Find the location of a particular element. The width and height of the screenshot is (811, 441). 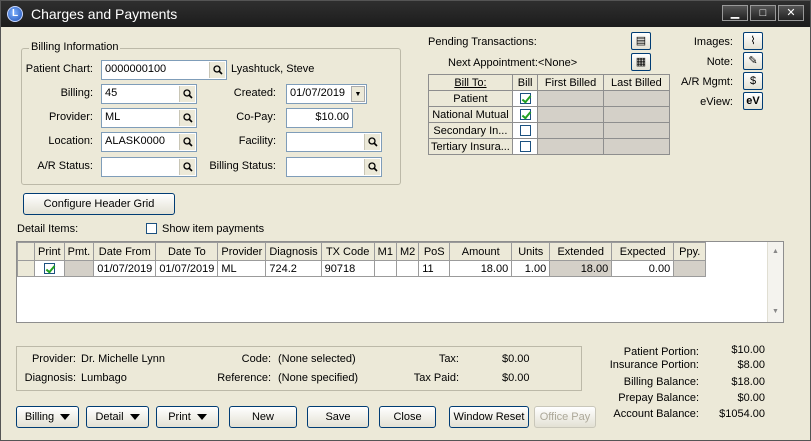

detail-menu-button: Detail is located at coordinates (117, 417).